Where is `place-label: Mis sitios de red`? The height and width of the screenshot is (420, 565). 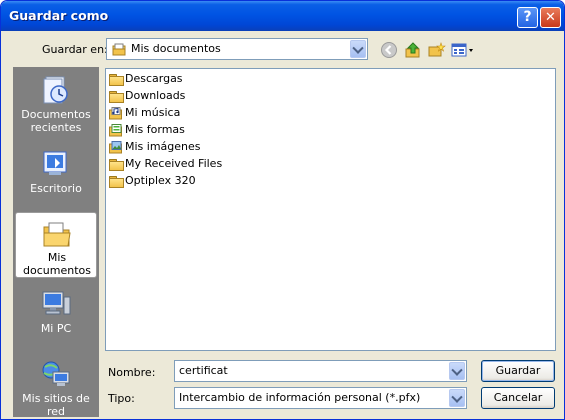 place-label: Mis sitios de red is located at coordinates (56, 405).